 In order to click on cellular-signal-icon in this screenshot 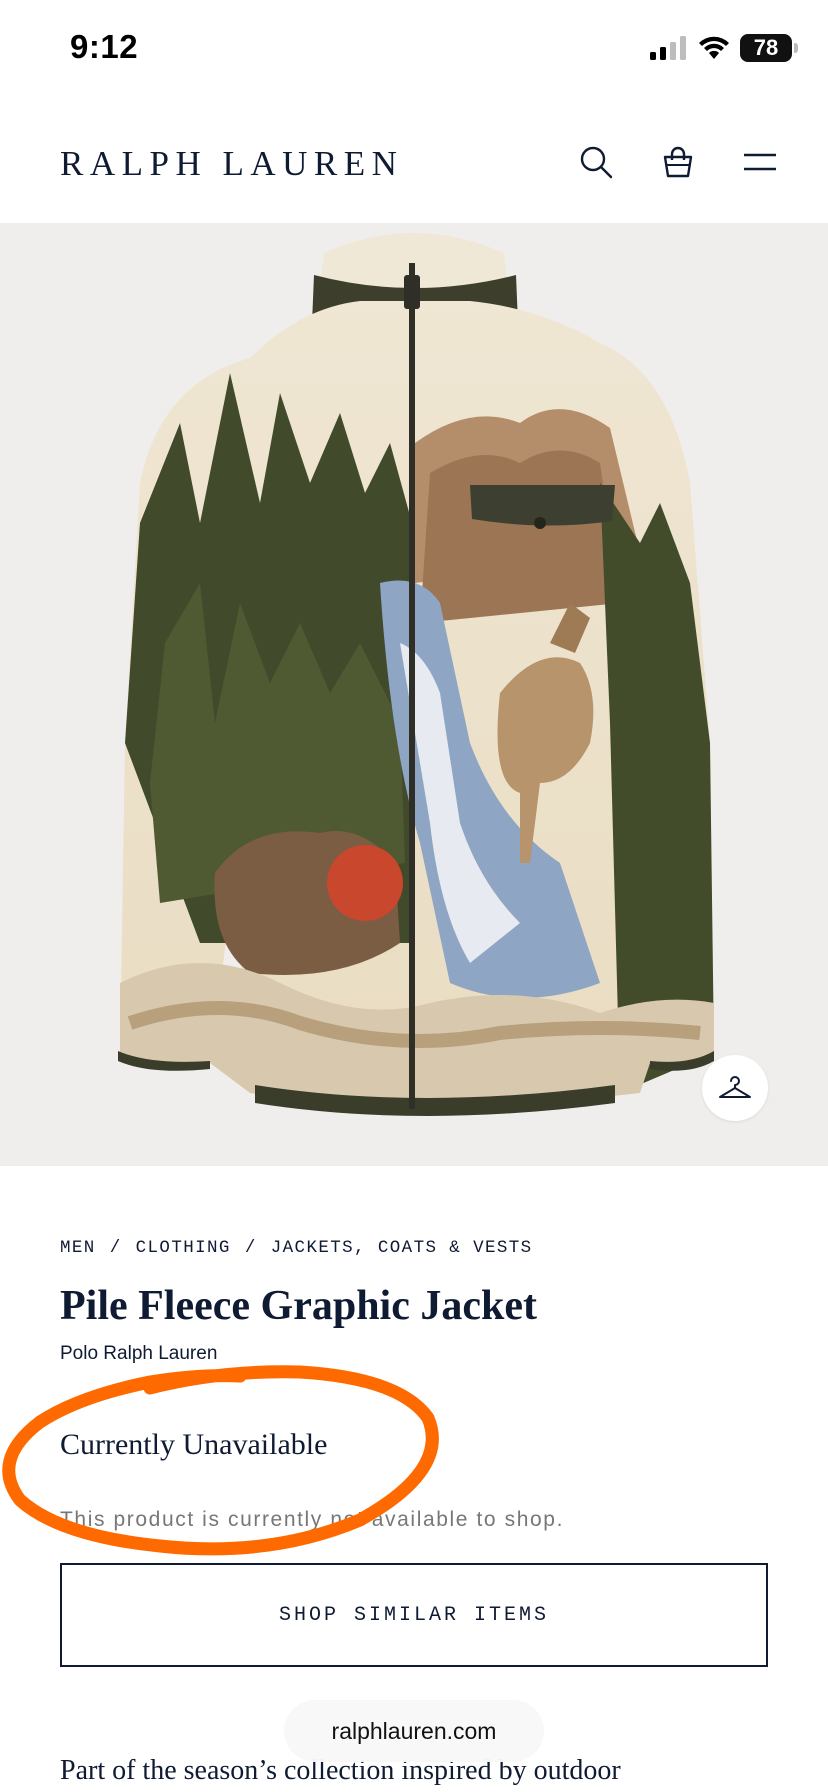, I will do `click(668, 48)`.